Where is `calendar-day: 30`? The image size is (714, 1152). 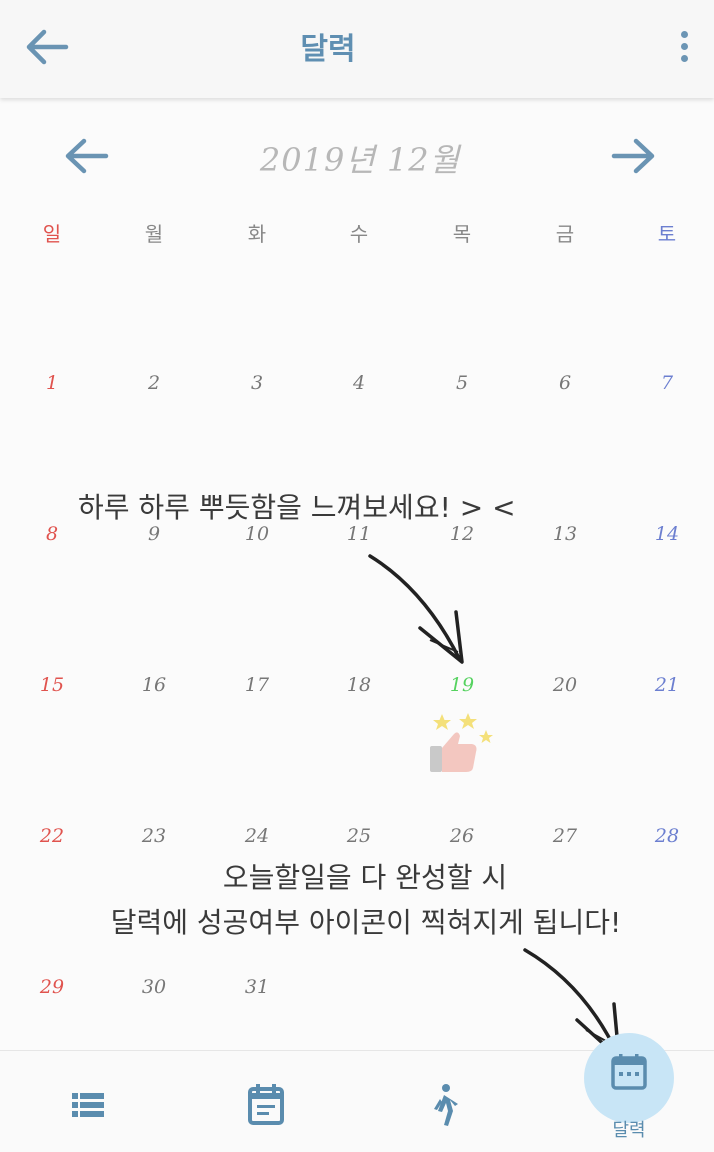 calendar-day: 30 is located at coordinates (154, 987).